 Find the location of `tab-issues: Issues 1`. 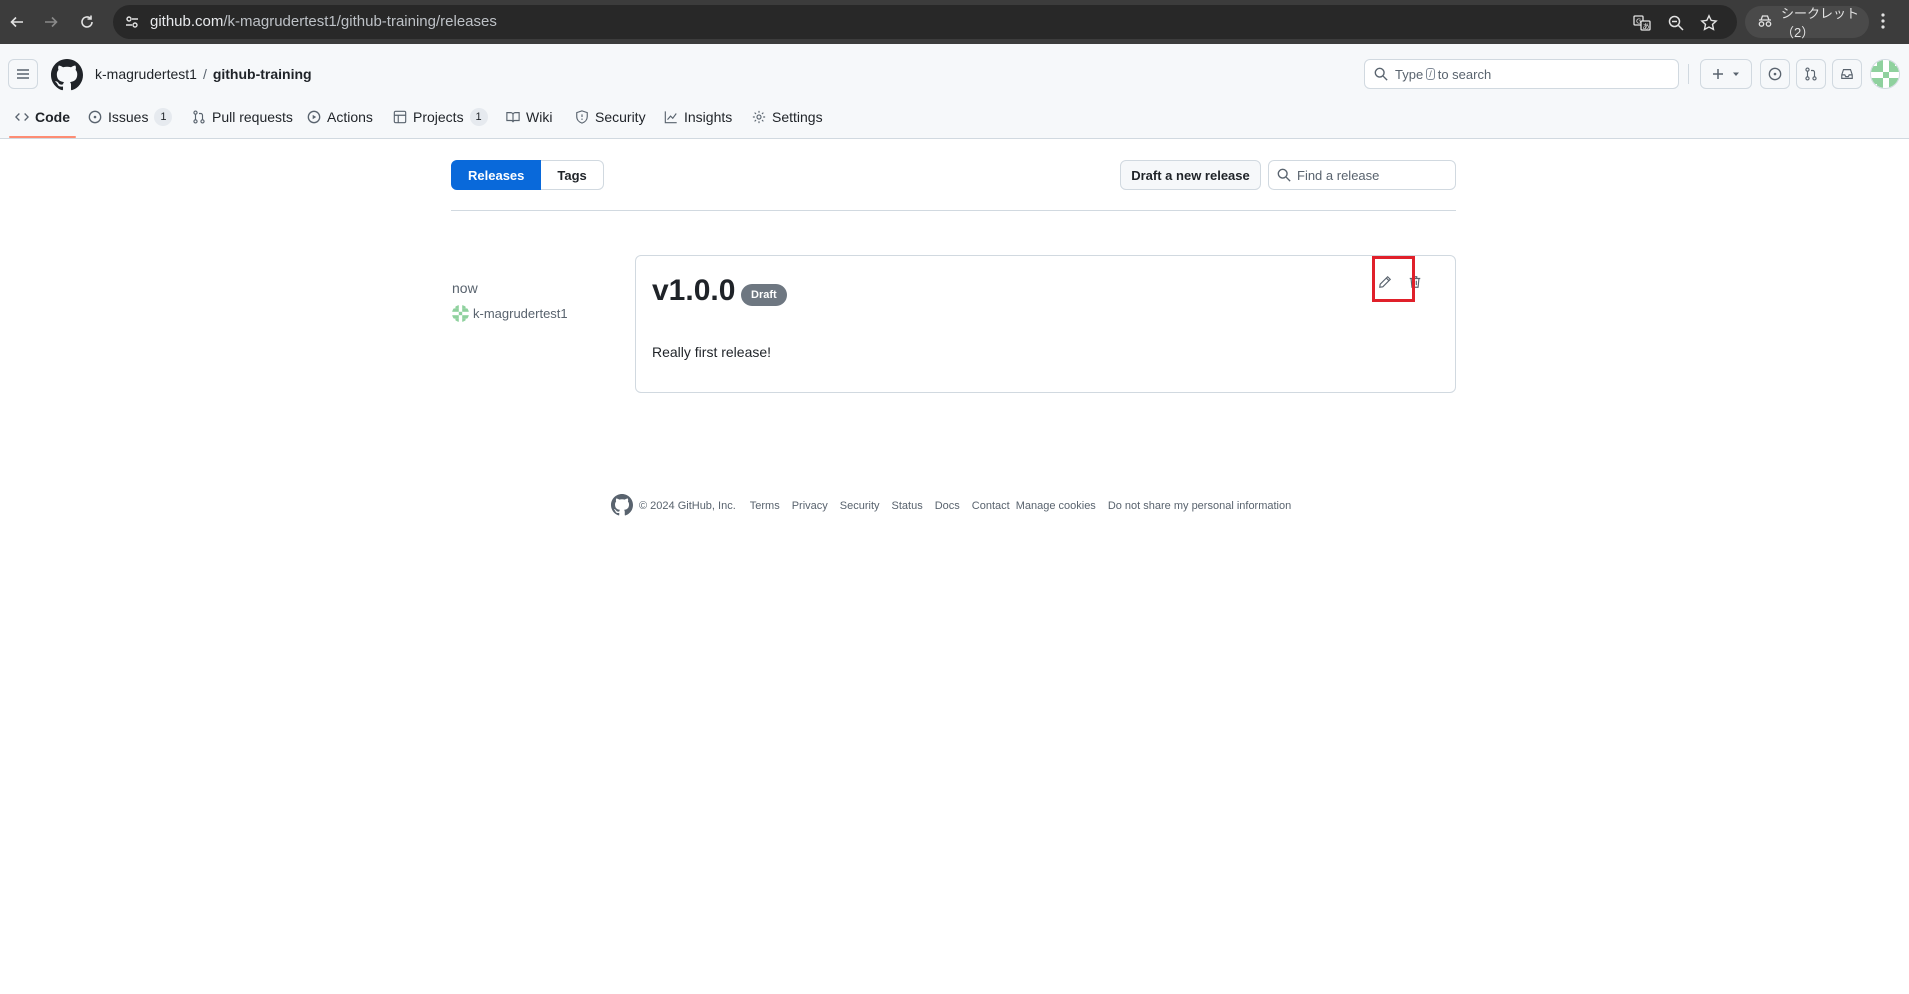

tab-issues: Issues 1 is located at coordinates (130, 117).